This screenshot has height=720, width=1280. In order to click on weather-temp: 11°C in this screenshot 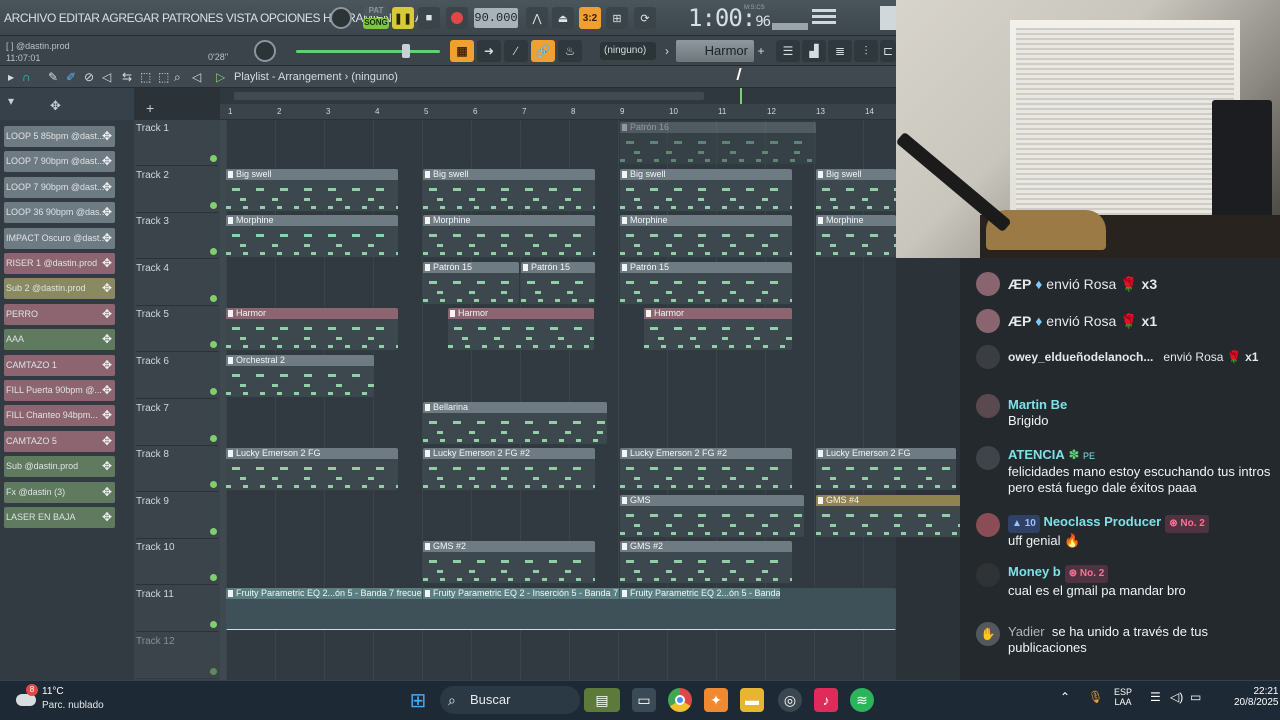, I will do `click(53, 691)`.